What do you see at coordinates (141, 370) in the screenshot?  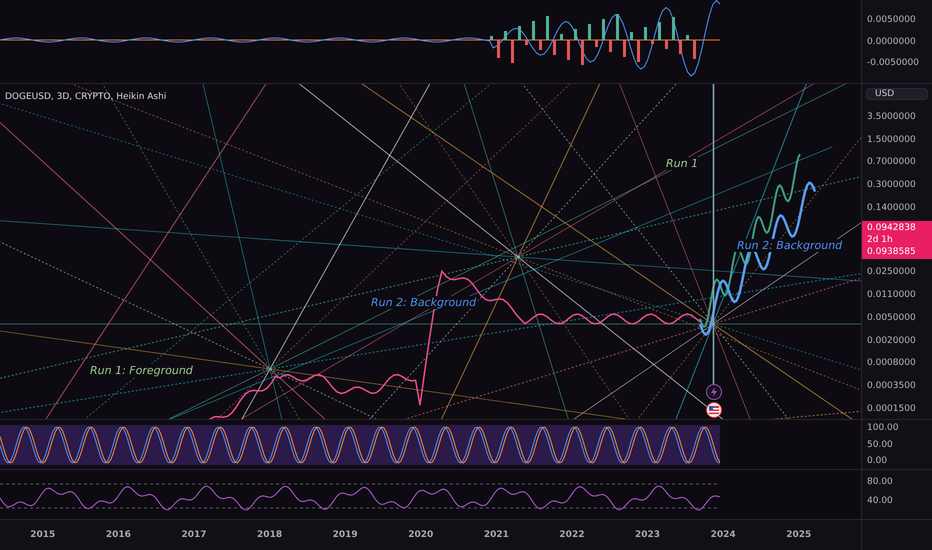 I see `chart-annotation: Run 1: Foreground` at bounding box center [141, 370].